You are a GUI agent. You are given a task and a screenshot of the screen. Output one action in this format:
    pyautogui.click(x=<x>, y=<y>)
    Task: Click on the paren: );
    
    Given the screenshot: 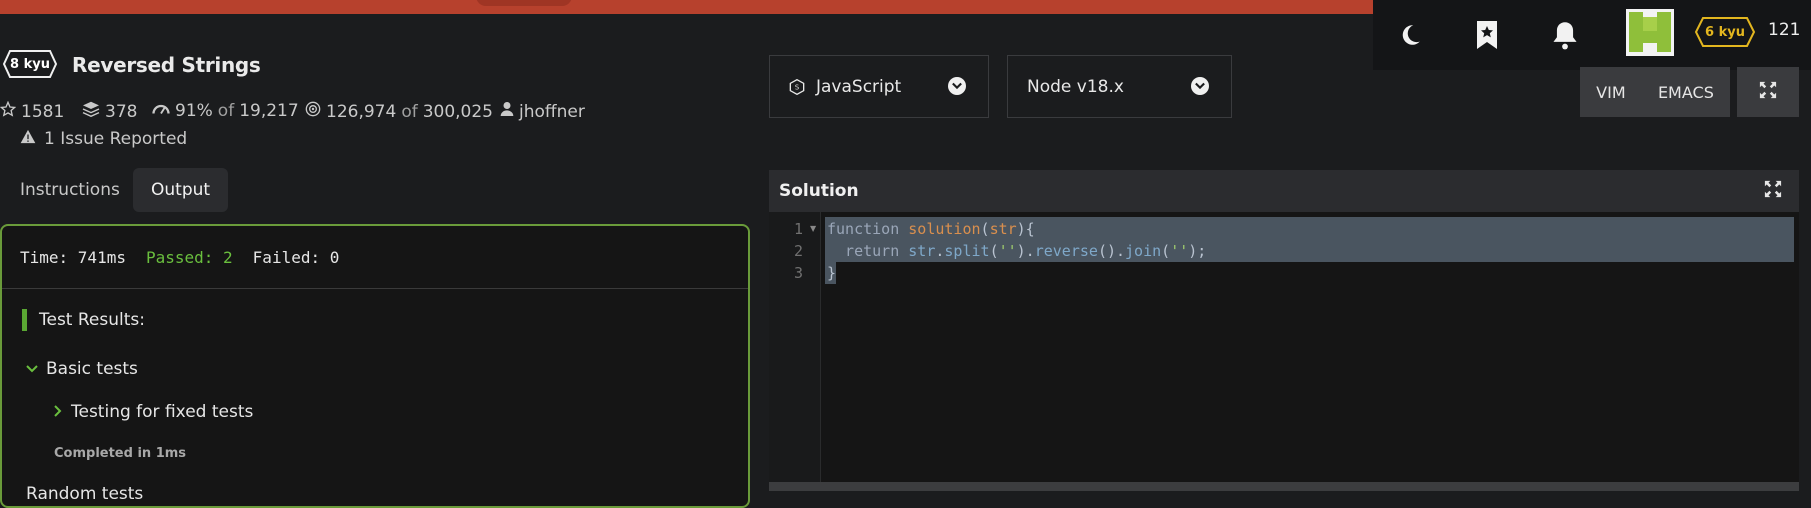 What is the action you would take?
    pyautogui.click(x=1197, y=251)
    